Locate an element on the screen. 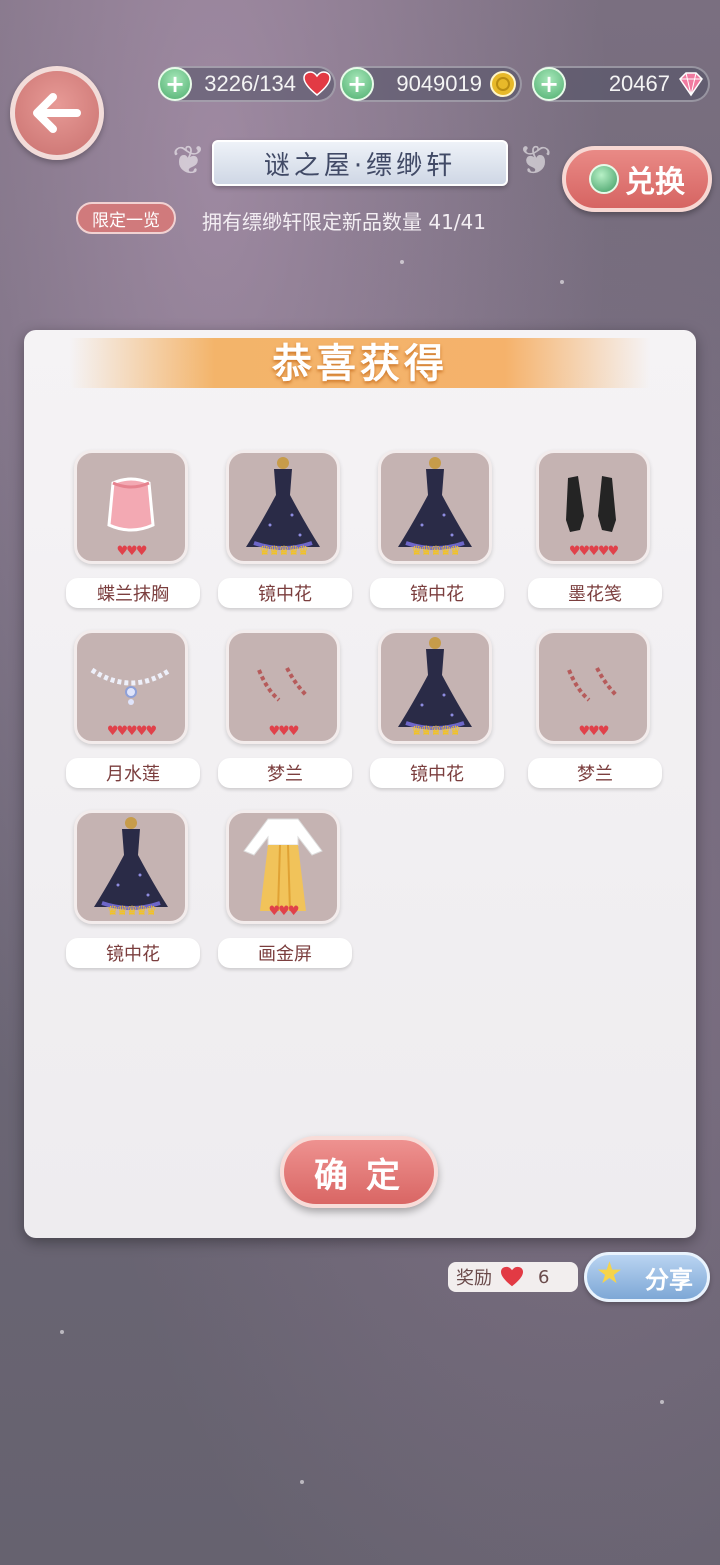  add-diamonds-button: + is located at coordinates (549, 84).